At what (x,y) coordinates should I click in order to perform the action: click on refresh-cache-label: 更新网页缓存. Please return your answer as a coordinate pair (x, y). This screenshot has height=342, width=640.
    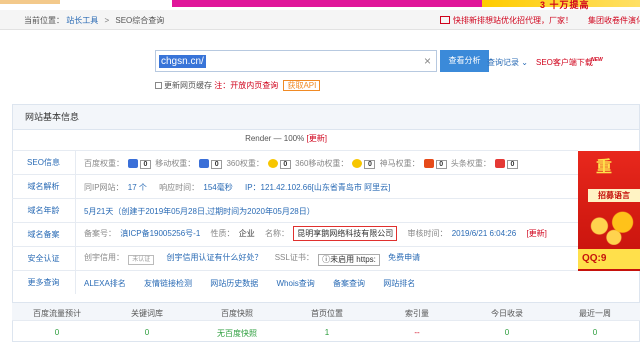
    Looking at the image, I should click on (188, 85).